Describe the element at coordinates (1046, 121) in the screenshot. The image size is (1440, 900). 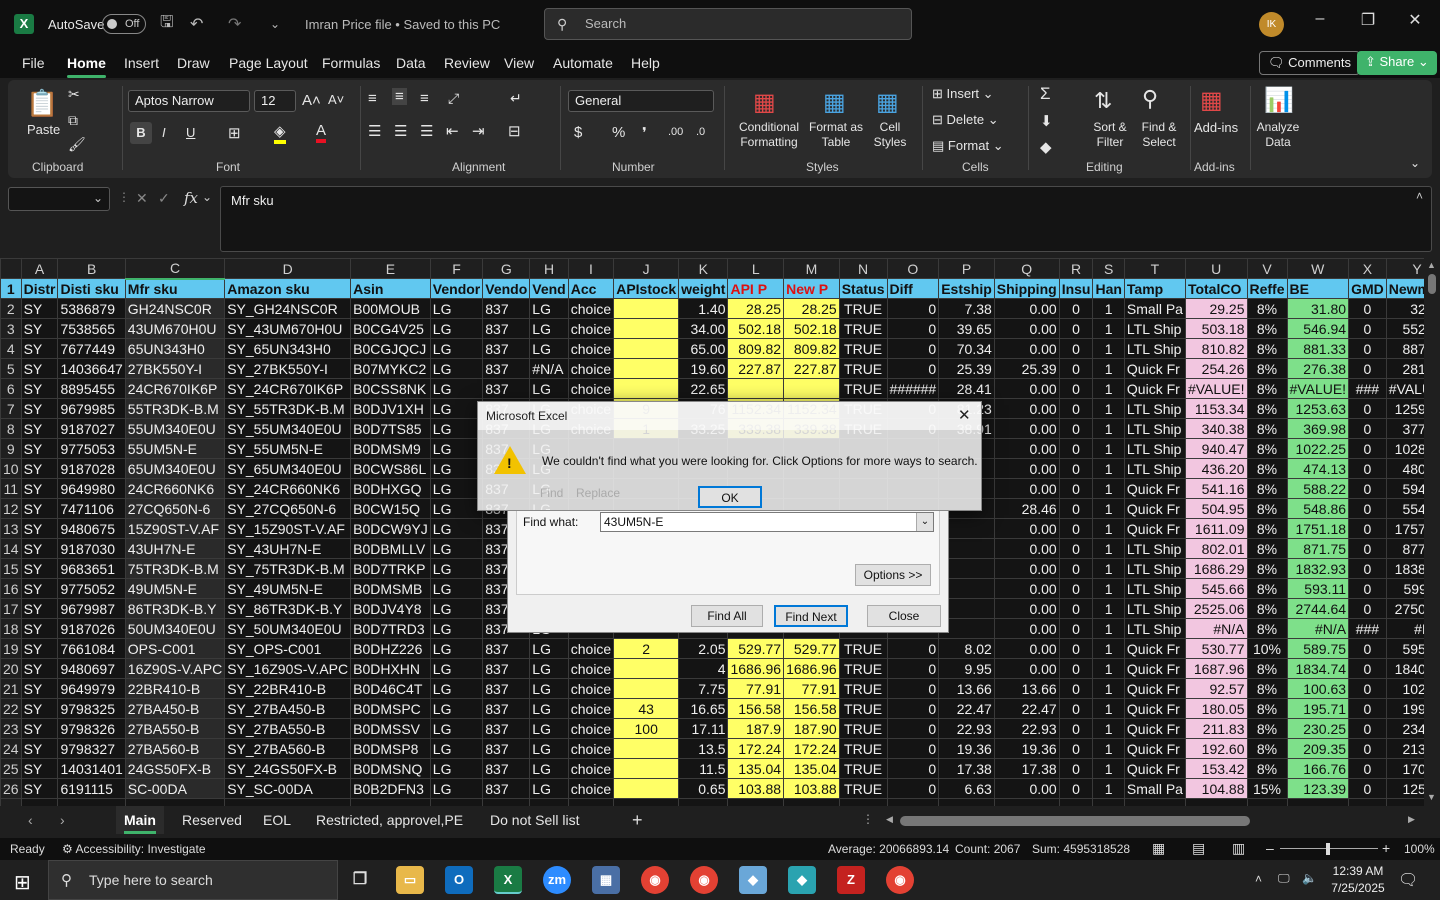
I see `fill-icon: ⬇` at that location.